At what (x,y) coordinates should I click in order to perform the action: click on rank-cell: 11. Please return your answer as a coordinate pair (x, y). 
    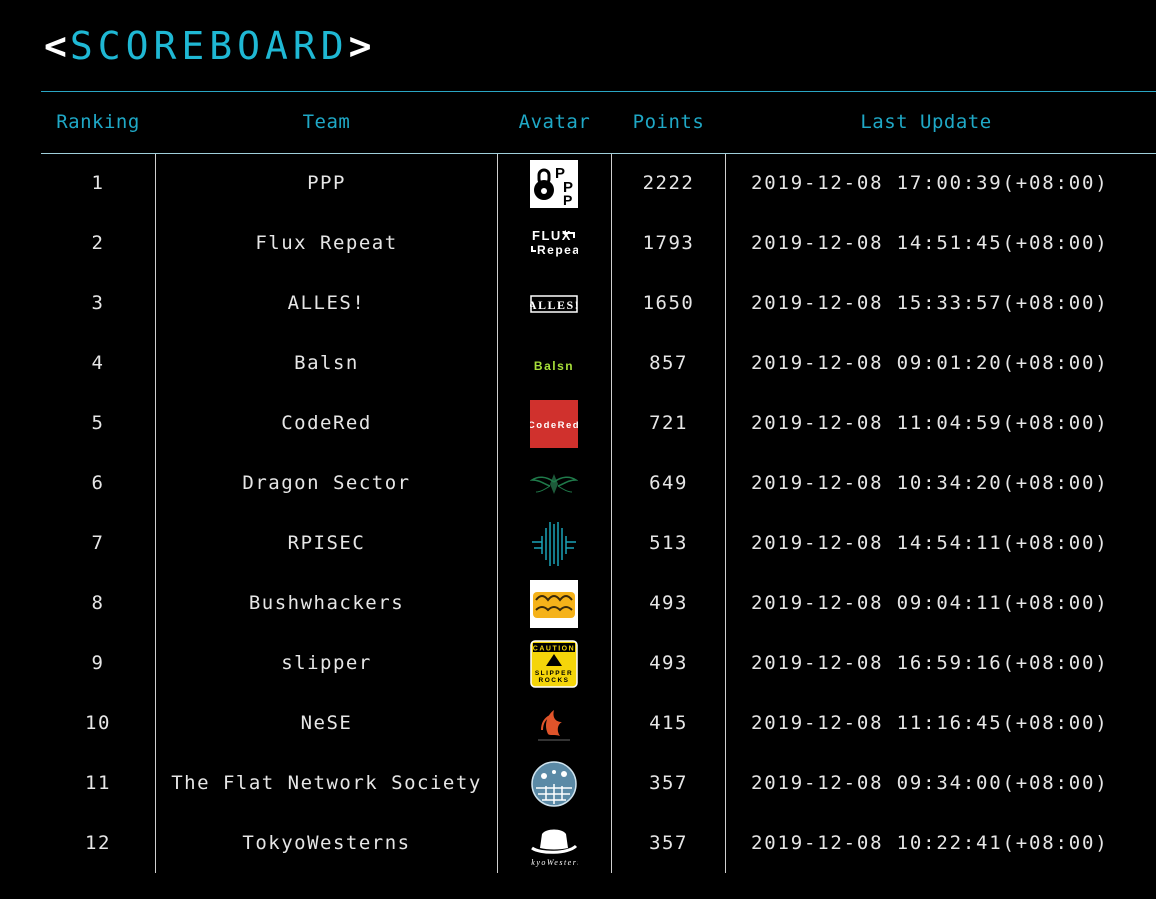
    Looking at the image, I should click on (98, 783).